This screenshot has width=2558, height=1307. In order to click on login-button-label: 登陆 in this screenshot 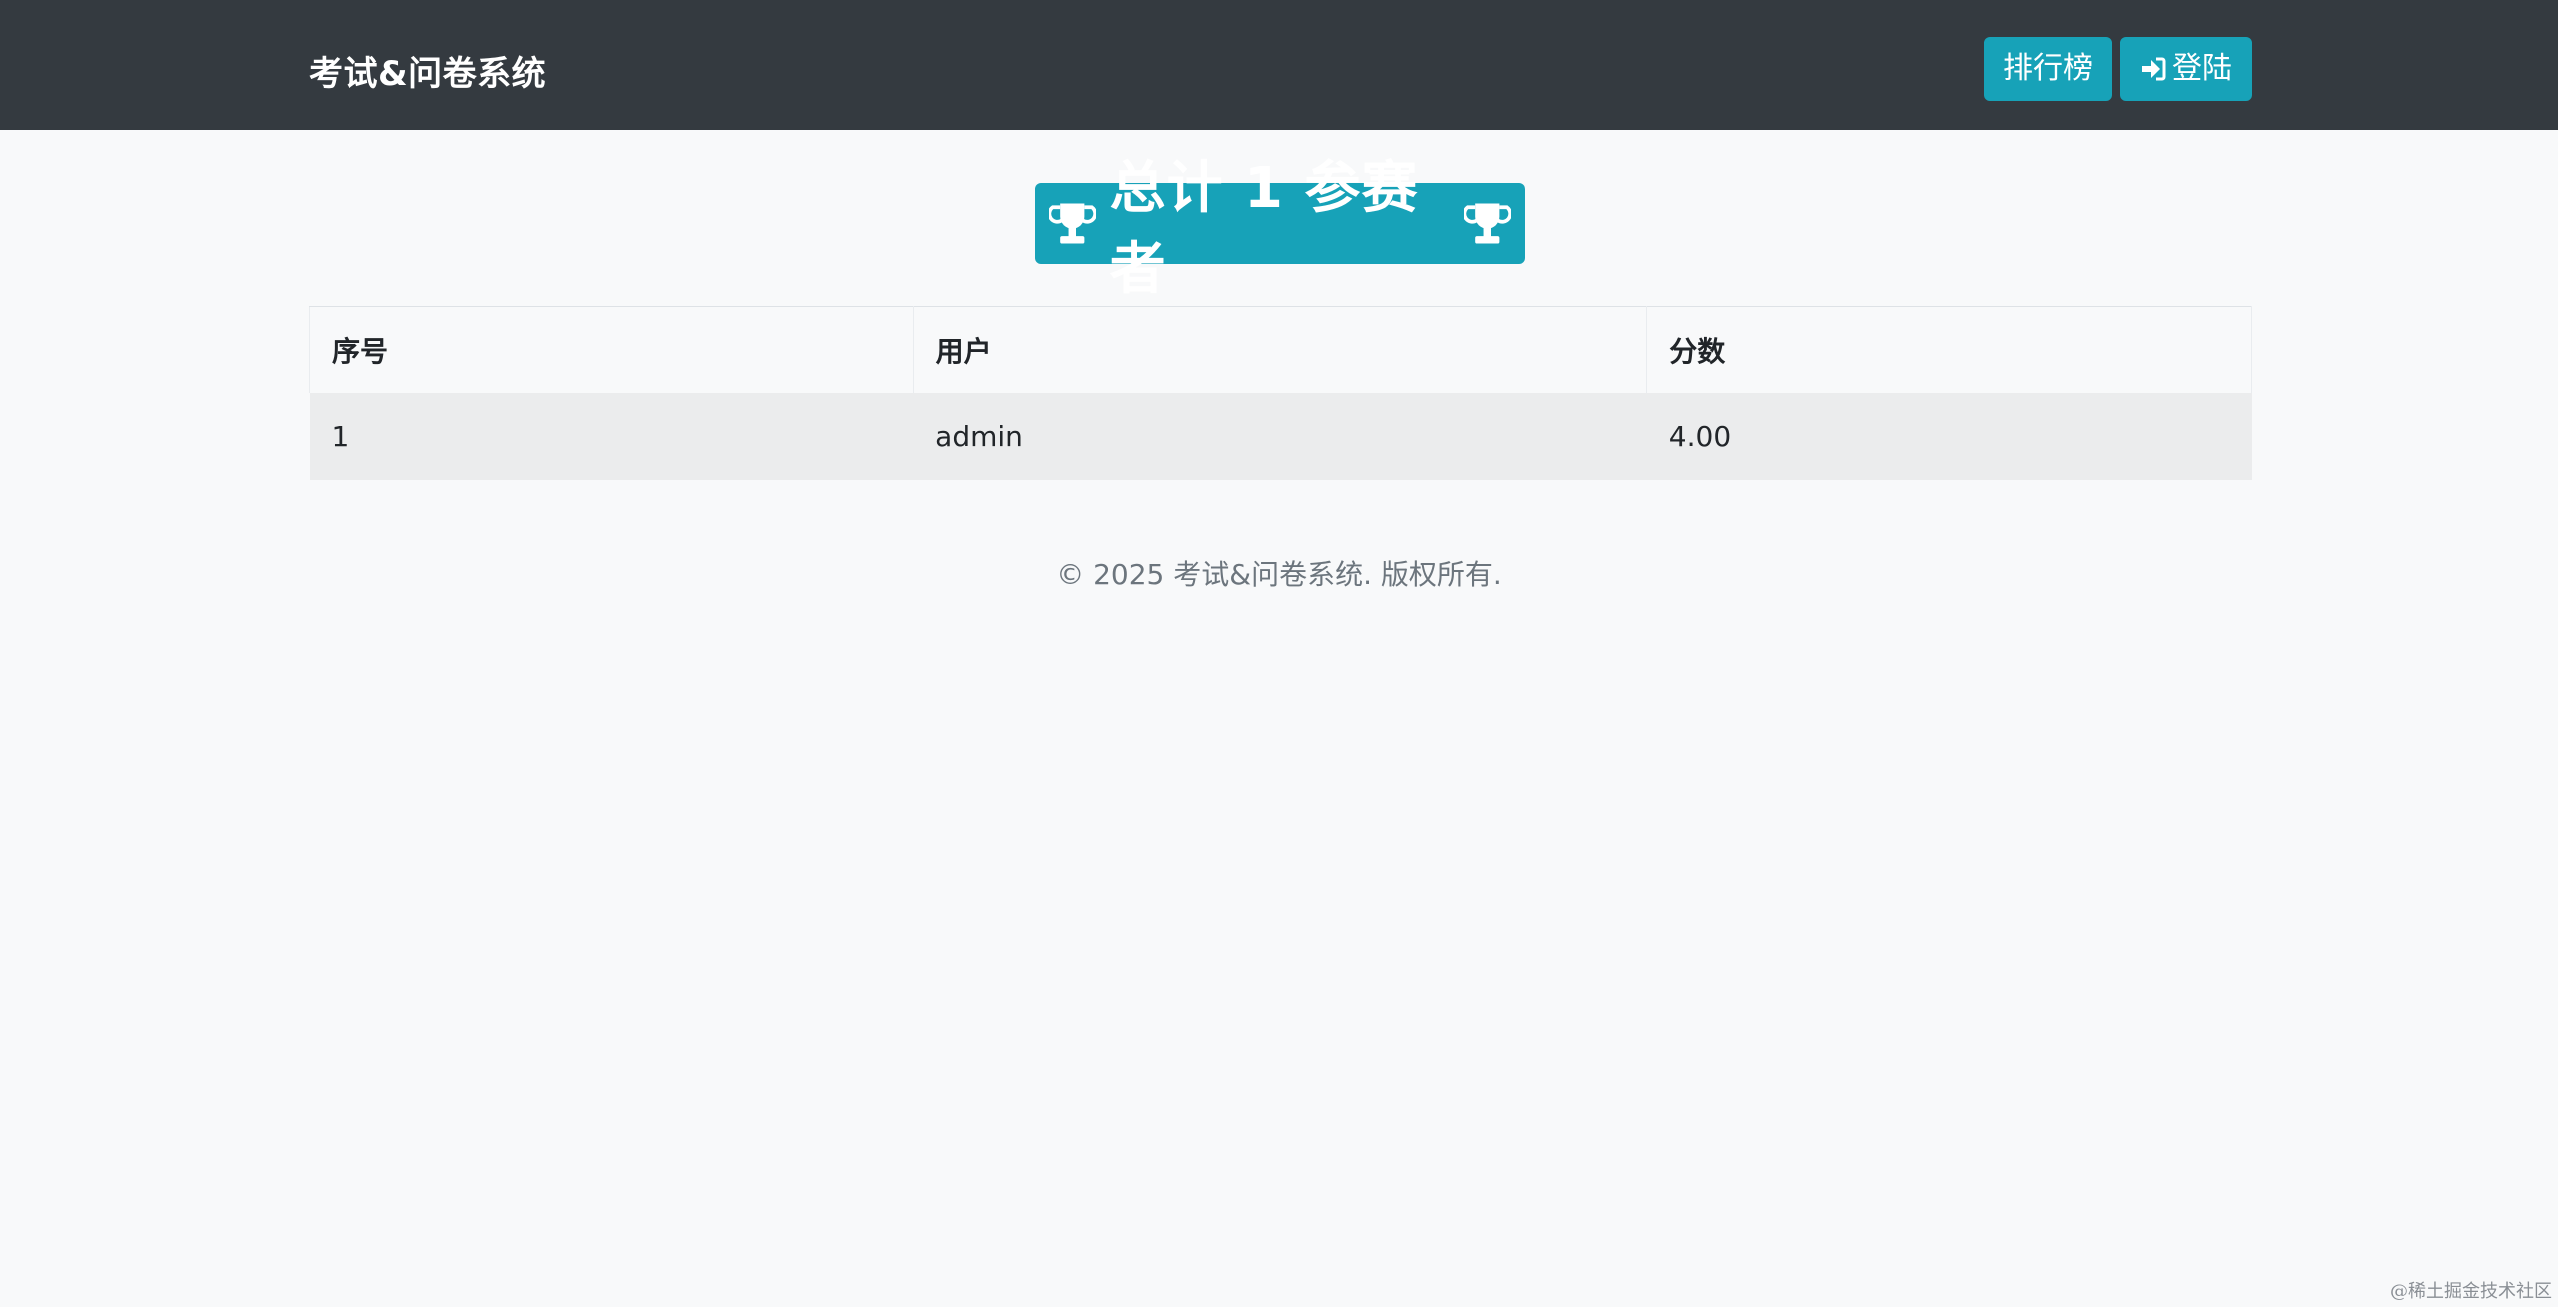, I will do `click(2202, 68)`.